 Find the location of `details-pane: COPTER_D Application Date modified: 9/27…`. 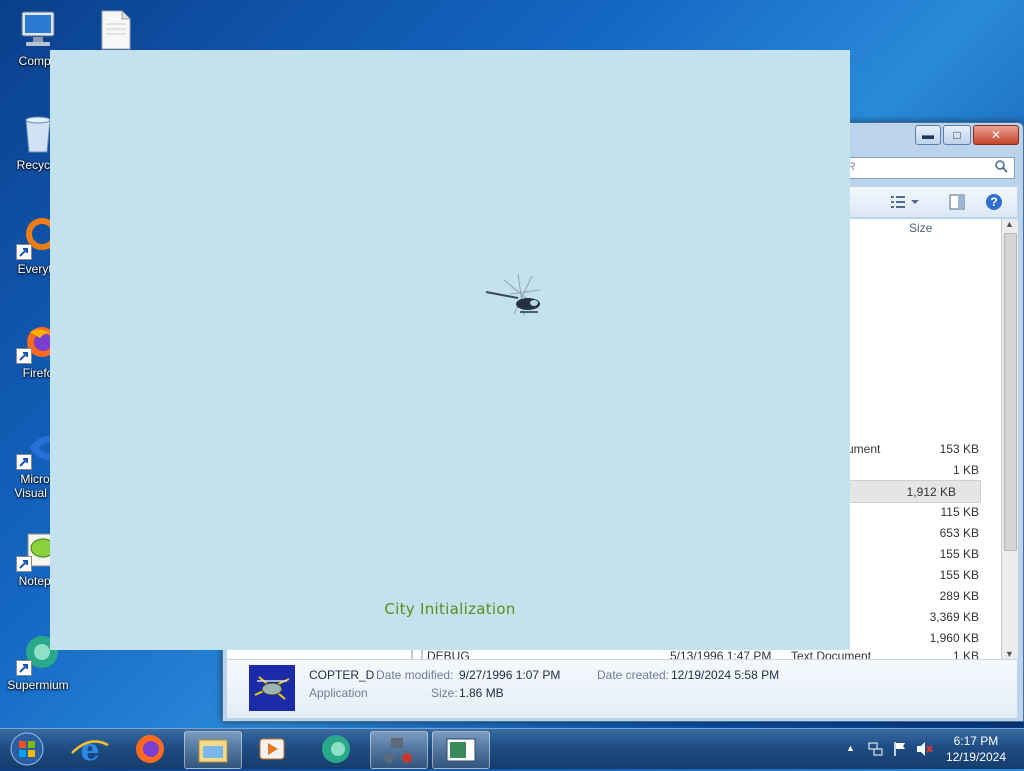

details-pane: COPTER_D Application Date modified: 9/27… is located at coordinates (622, 688).